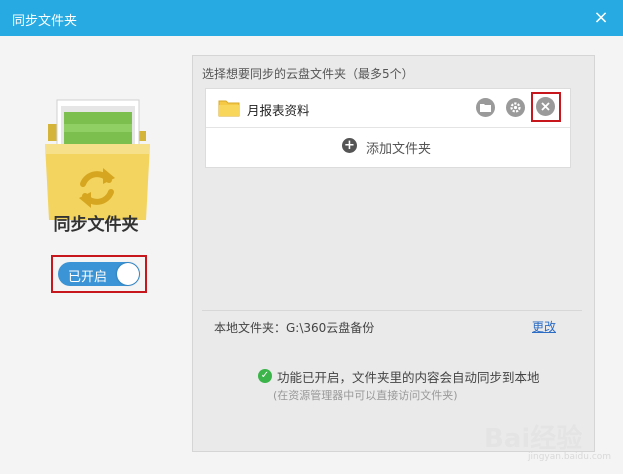 The width and height of the screenshot is (623, 474). Describe the element at coordinates (544, 326) in the screenshot. I see `change-path-link: 更改` at that location.